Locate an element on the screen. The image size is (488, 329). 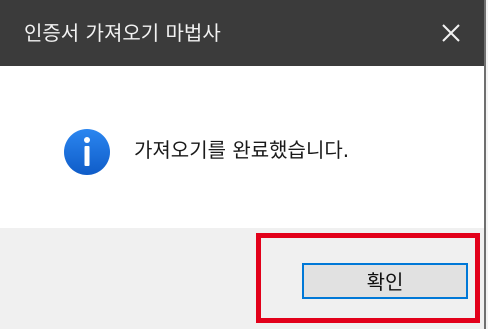
ok-button: 확인 is located at coordinates (385, 281).